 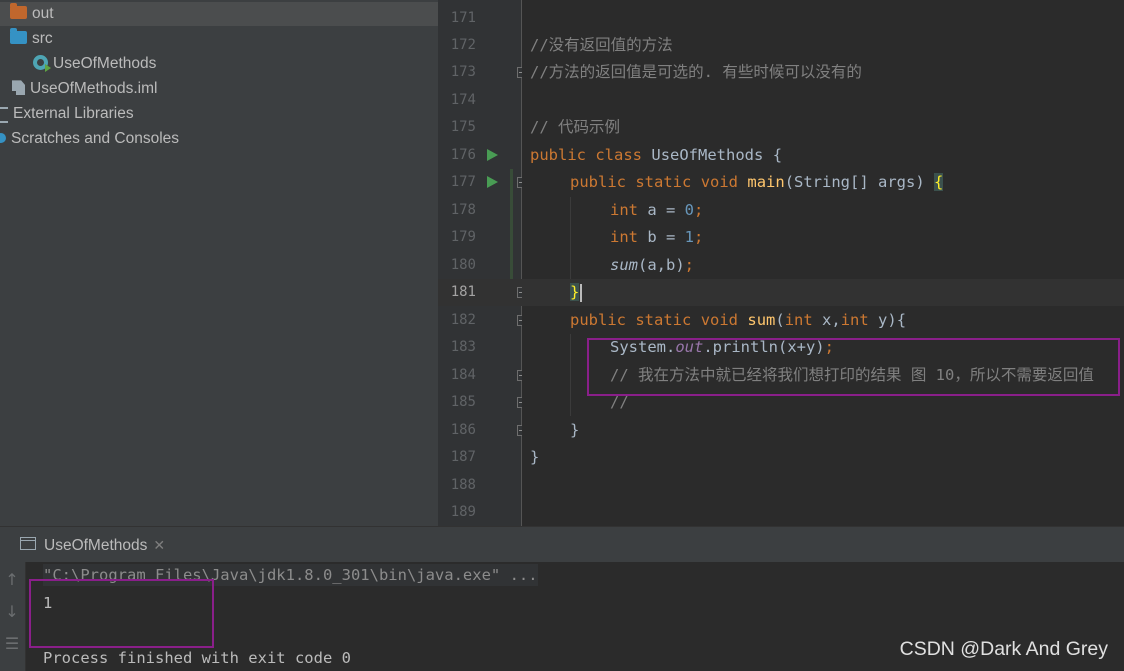 What do you see at coordinates (492, 182) in the screenshot?
I see `run-main-icon` at bounding box center [492, 182].